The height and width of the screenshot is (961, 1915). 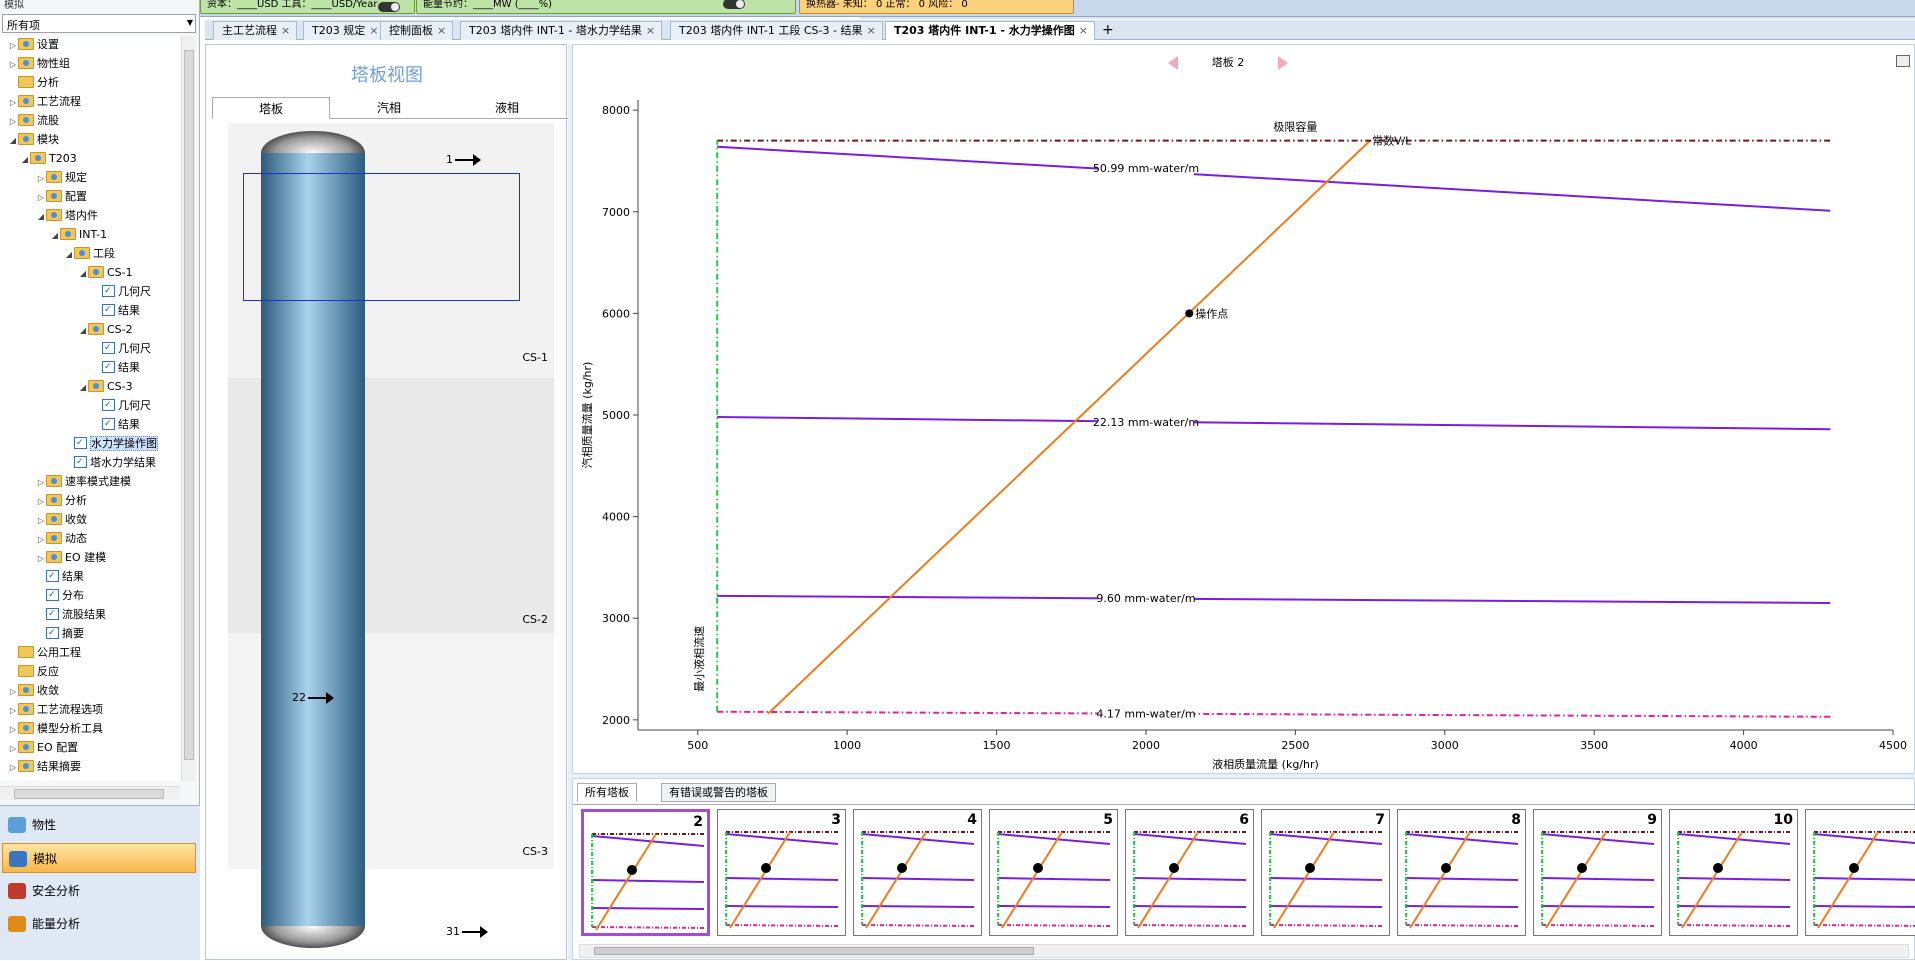 I want to click on tab-error-trays: 有错误或警告的塔板, so click(x=718, y=792).